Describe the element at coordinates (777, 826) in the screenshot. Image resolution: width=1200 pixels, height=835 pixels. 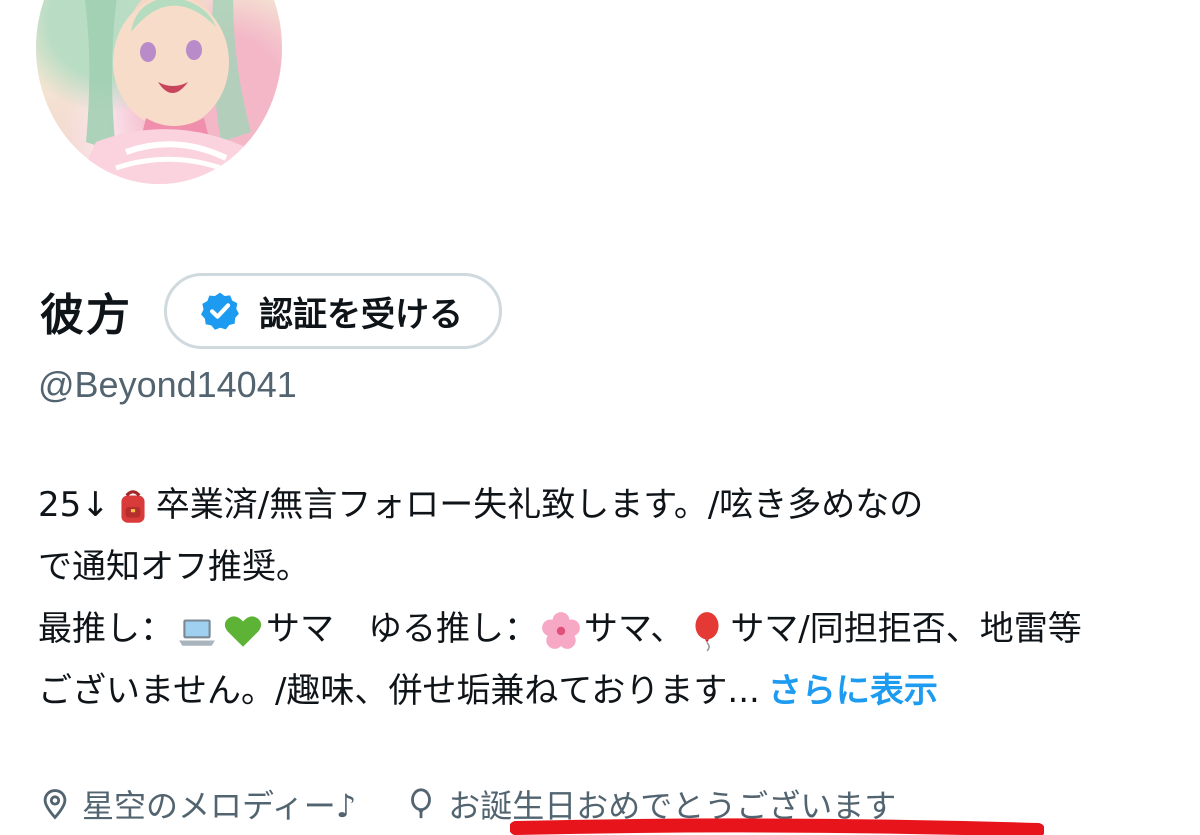
I see `red-highlight-mark` at that location.